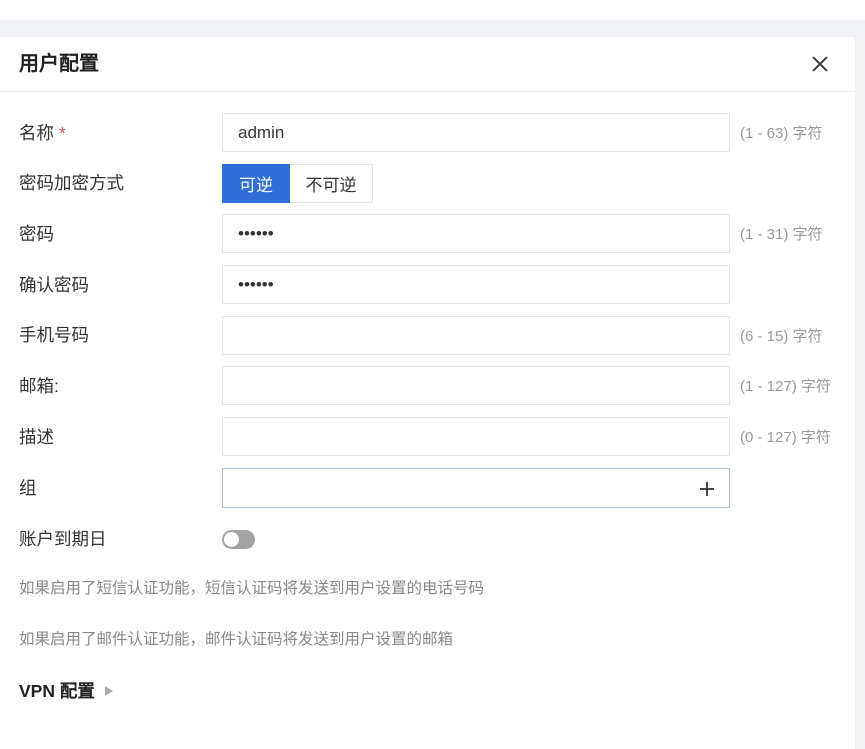 The image size is (865, 749). I want to click on encryption-segmented-control: 可逆 不可逆, so click(297, 183).